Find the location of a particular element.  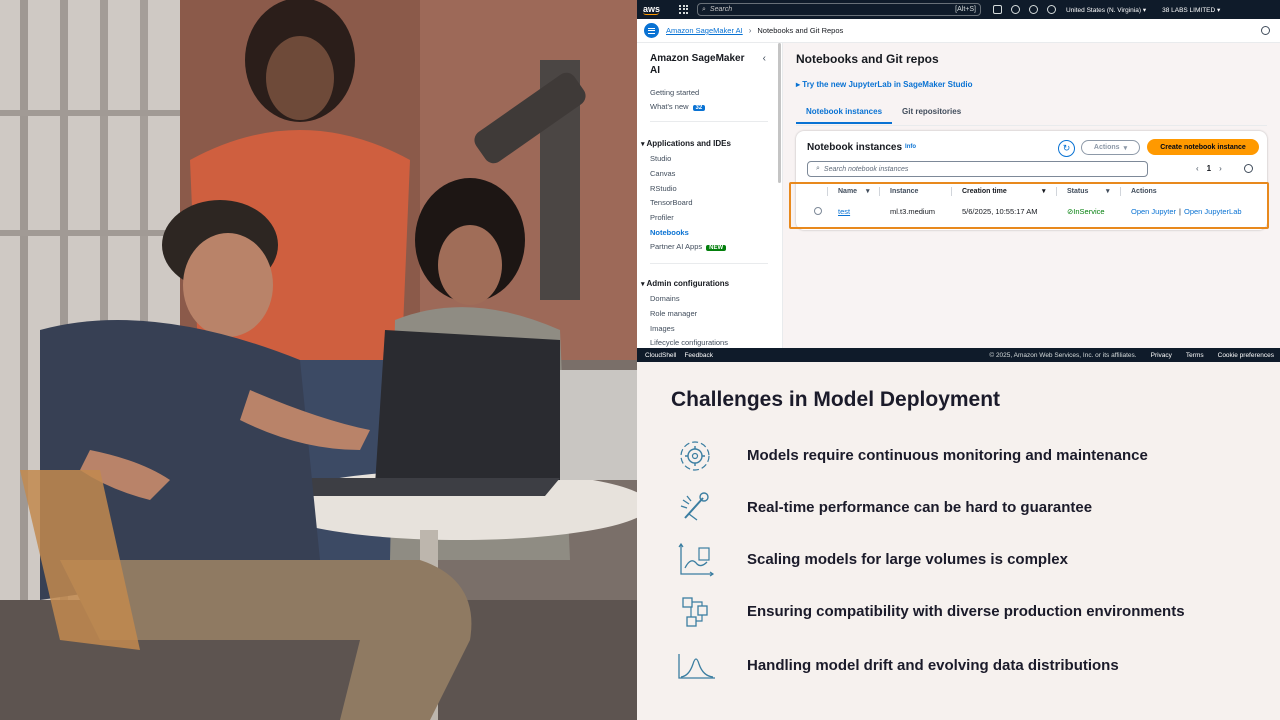

next-page-icon: › is located at coordinates (1220, 168).